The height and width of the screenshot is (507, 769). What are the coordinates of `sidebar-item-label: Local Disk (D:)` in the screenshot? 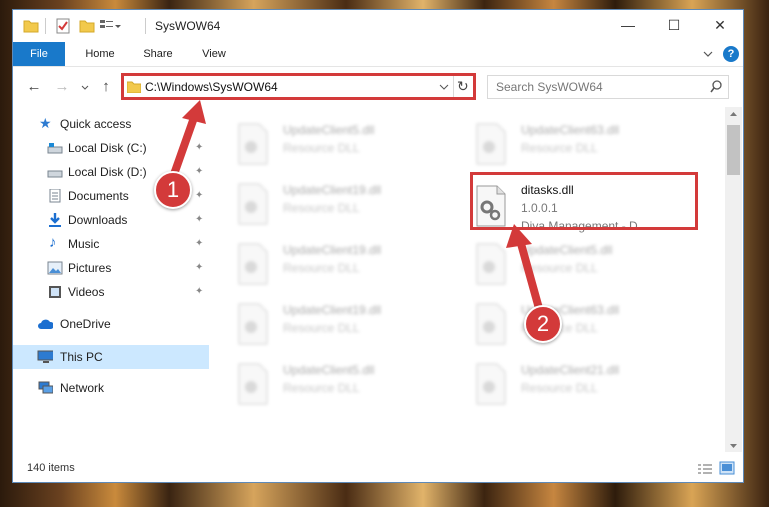 It's located at (107, 172).